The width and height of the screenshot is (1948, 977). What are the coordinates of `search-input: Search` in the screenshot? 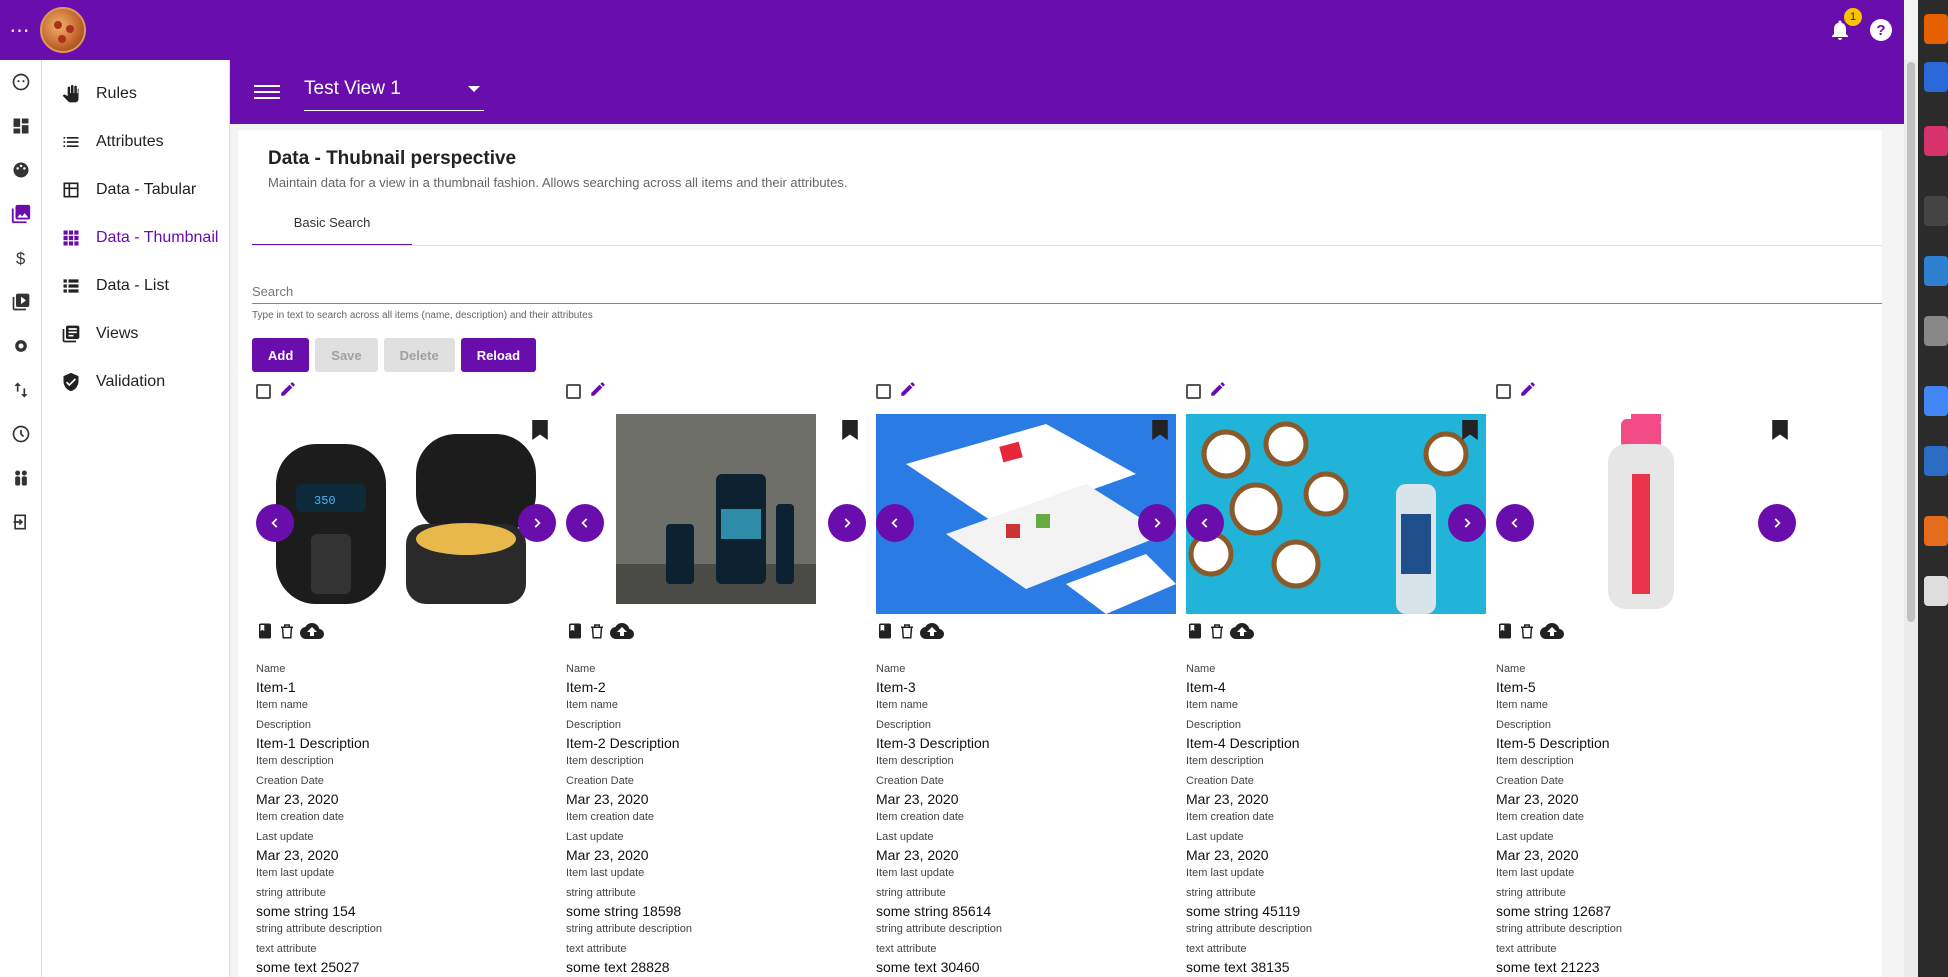 It's located at (1067, 292).